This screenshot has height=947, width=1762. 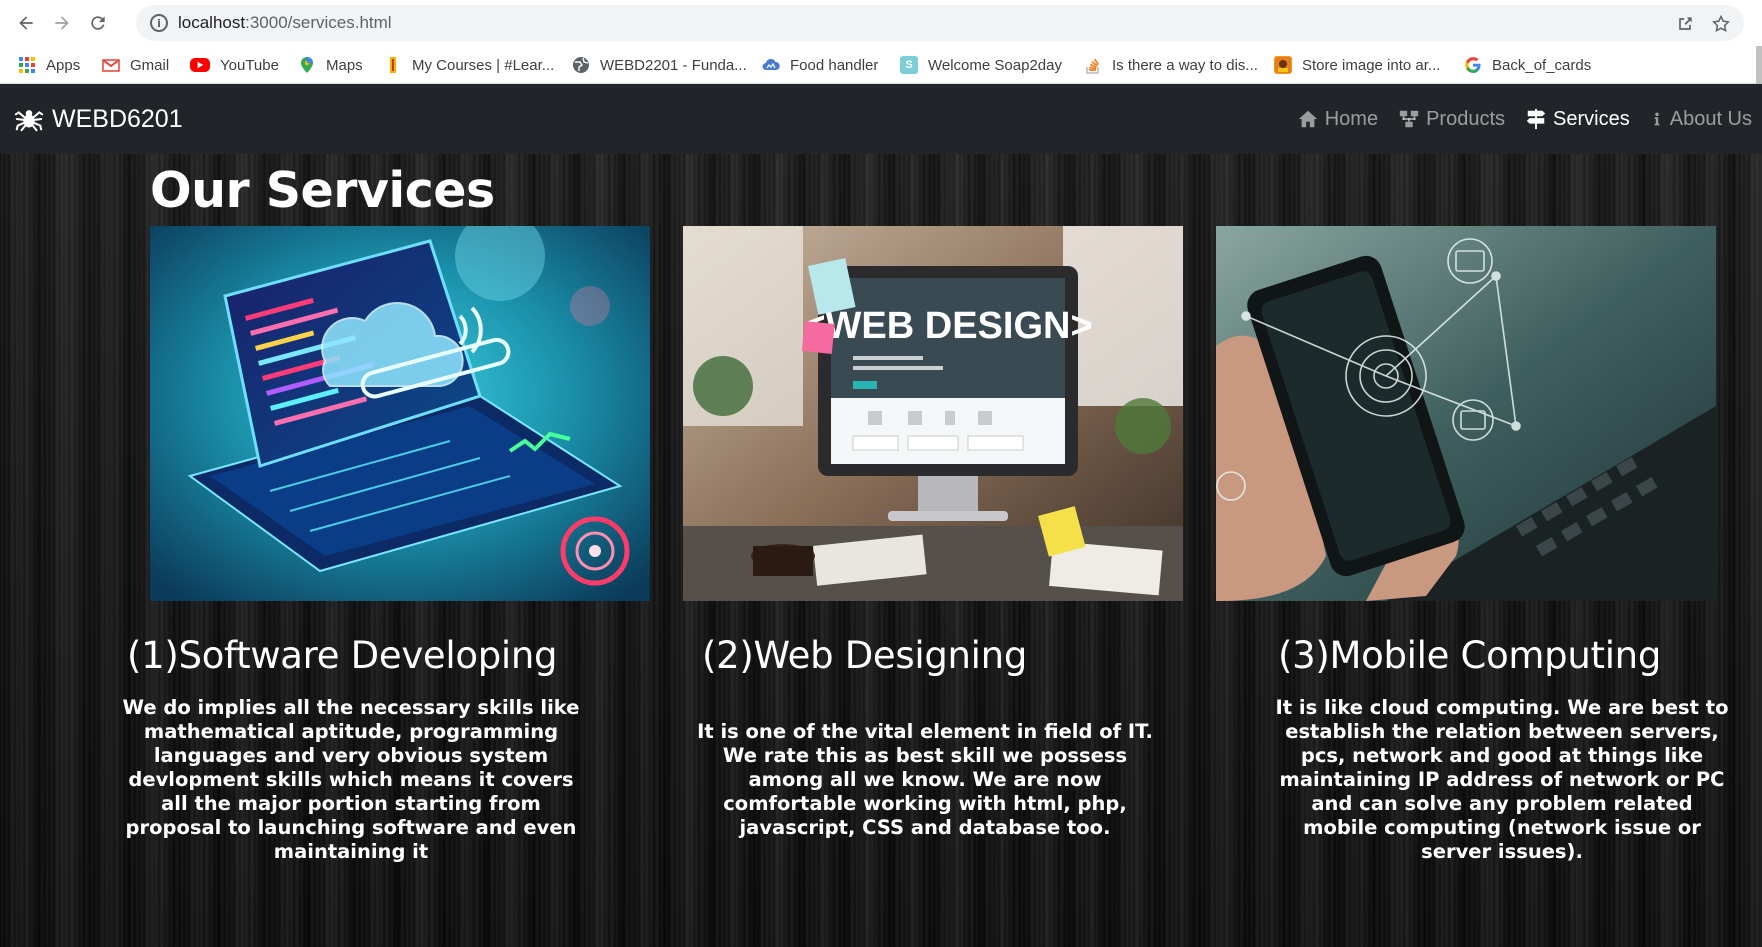 I want to click on back-icon, so click(x=26, y=23).